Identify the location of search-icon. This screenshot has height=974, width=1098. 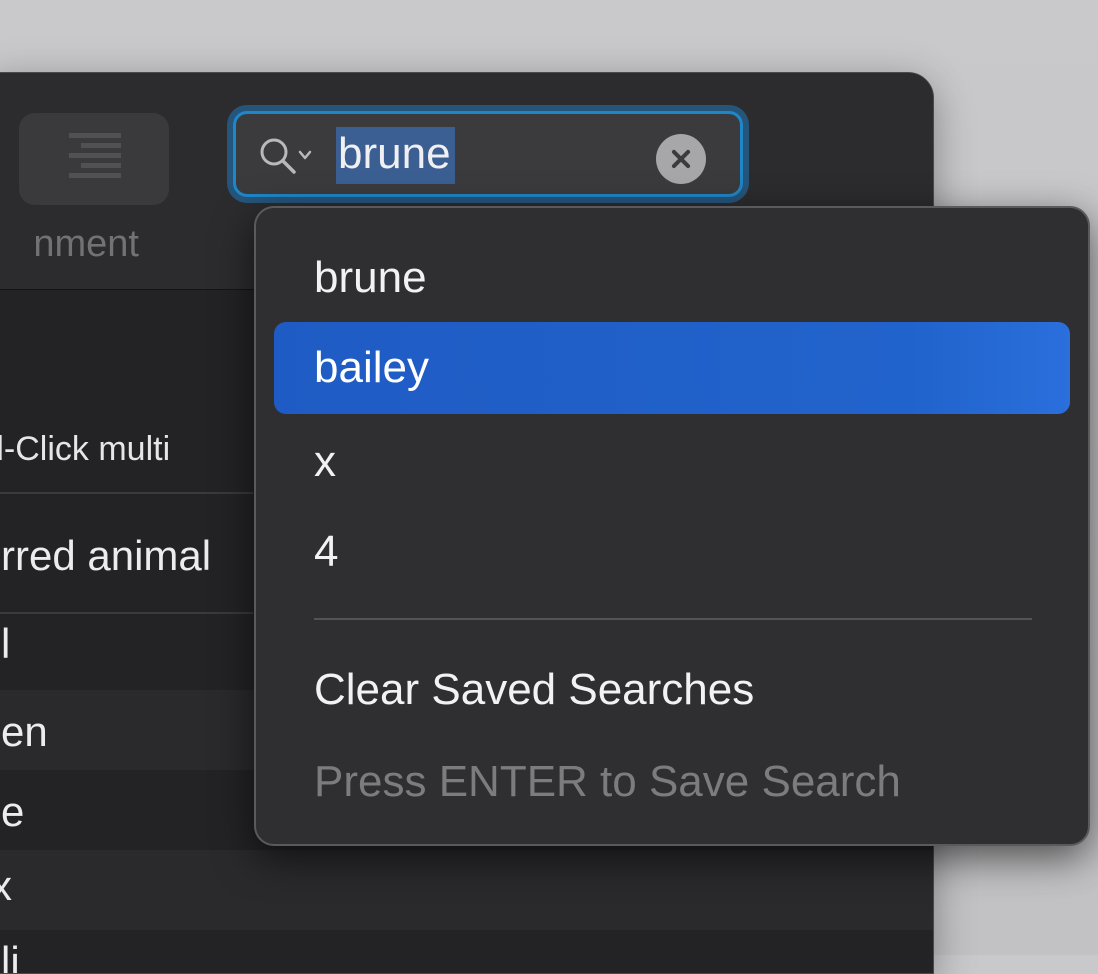
(288, 156).